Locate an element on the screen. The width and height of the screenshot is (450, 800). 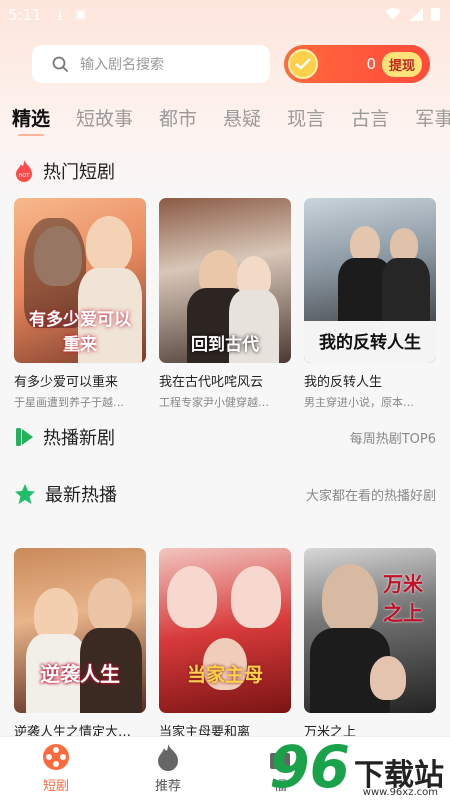
flame-icon is located at coordinates (168, 757).